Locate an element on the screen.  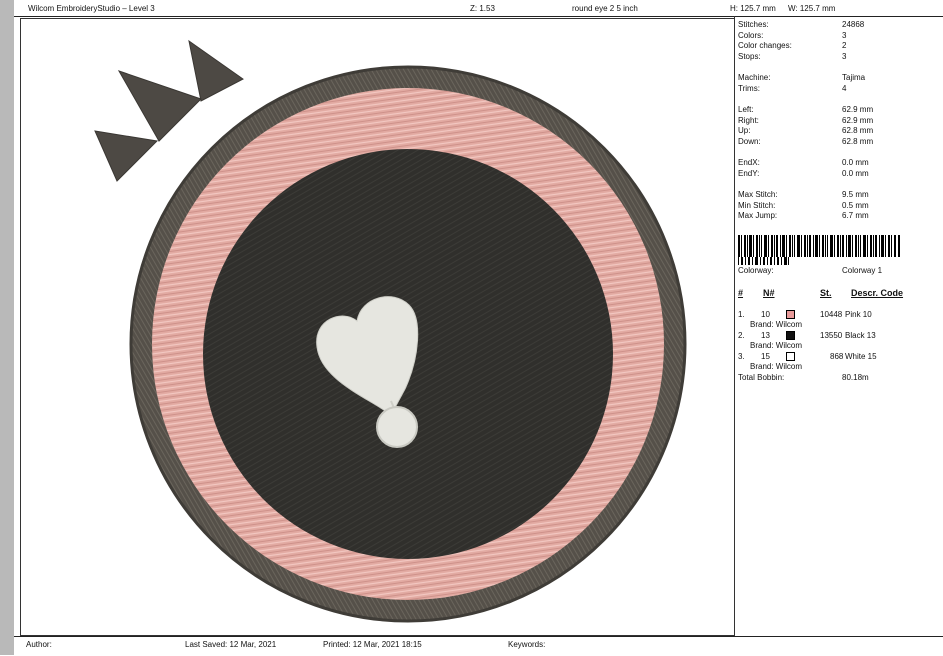
stat-label: Min Stitch: is located at coordinates (757, 205).